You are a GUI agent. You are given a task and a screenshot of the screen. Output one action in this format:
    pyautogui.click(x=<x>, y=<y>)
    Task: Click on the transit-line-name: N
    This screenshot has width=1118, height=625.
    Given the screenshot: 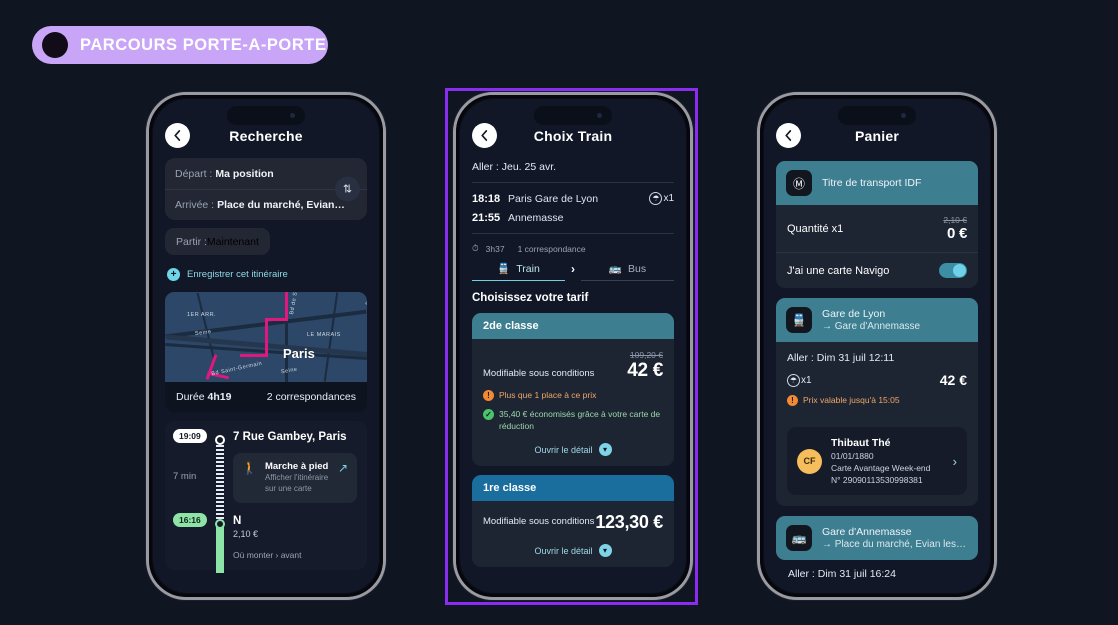 What is the action you would take?
    pyautogui.click(x=237, y=520)
    